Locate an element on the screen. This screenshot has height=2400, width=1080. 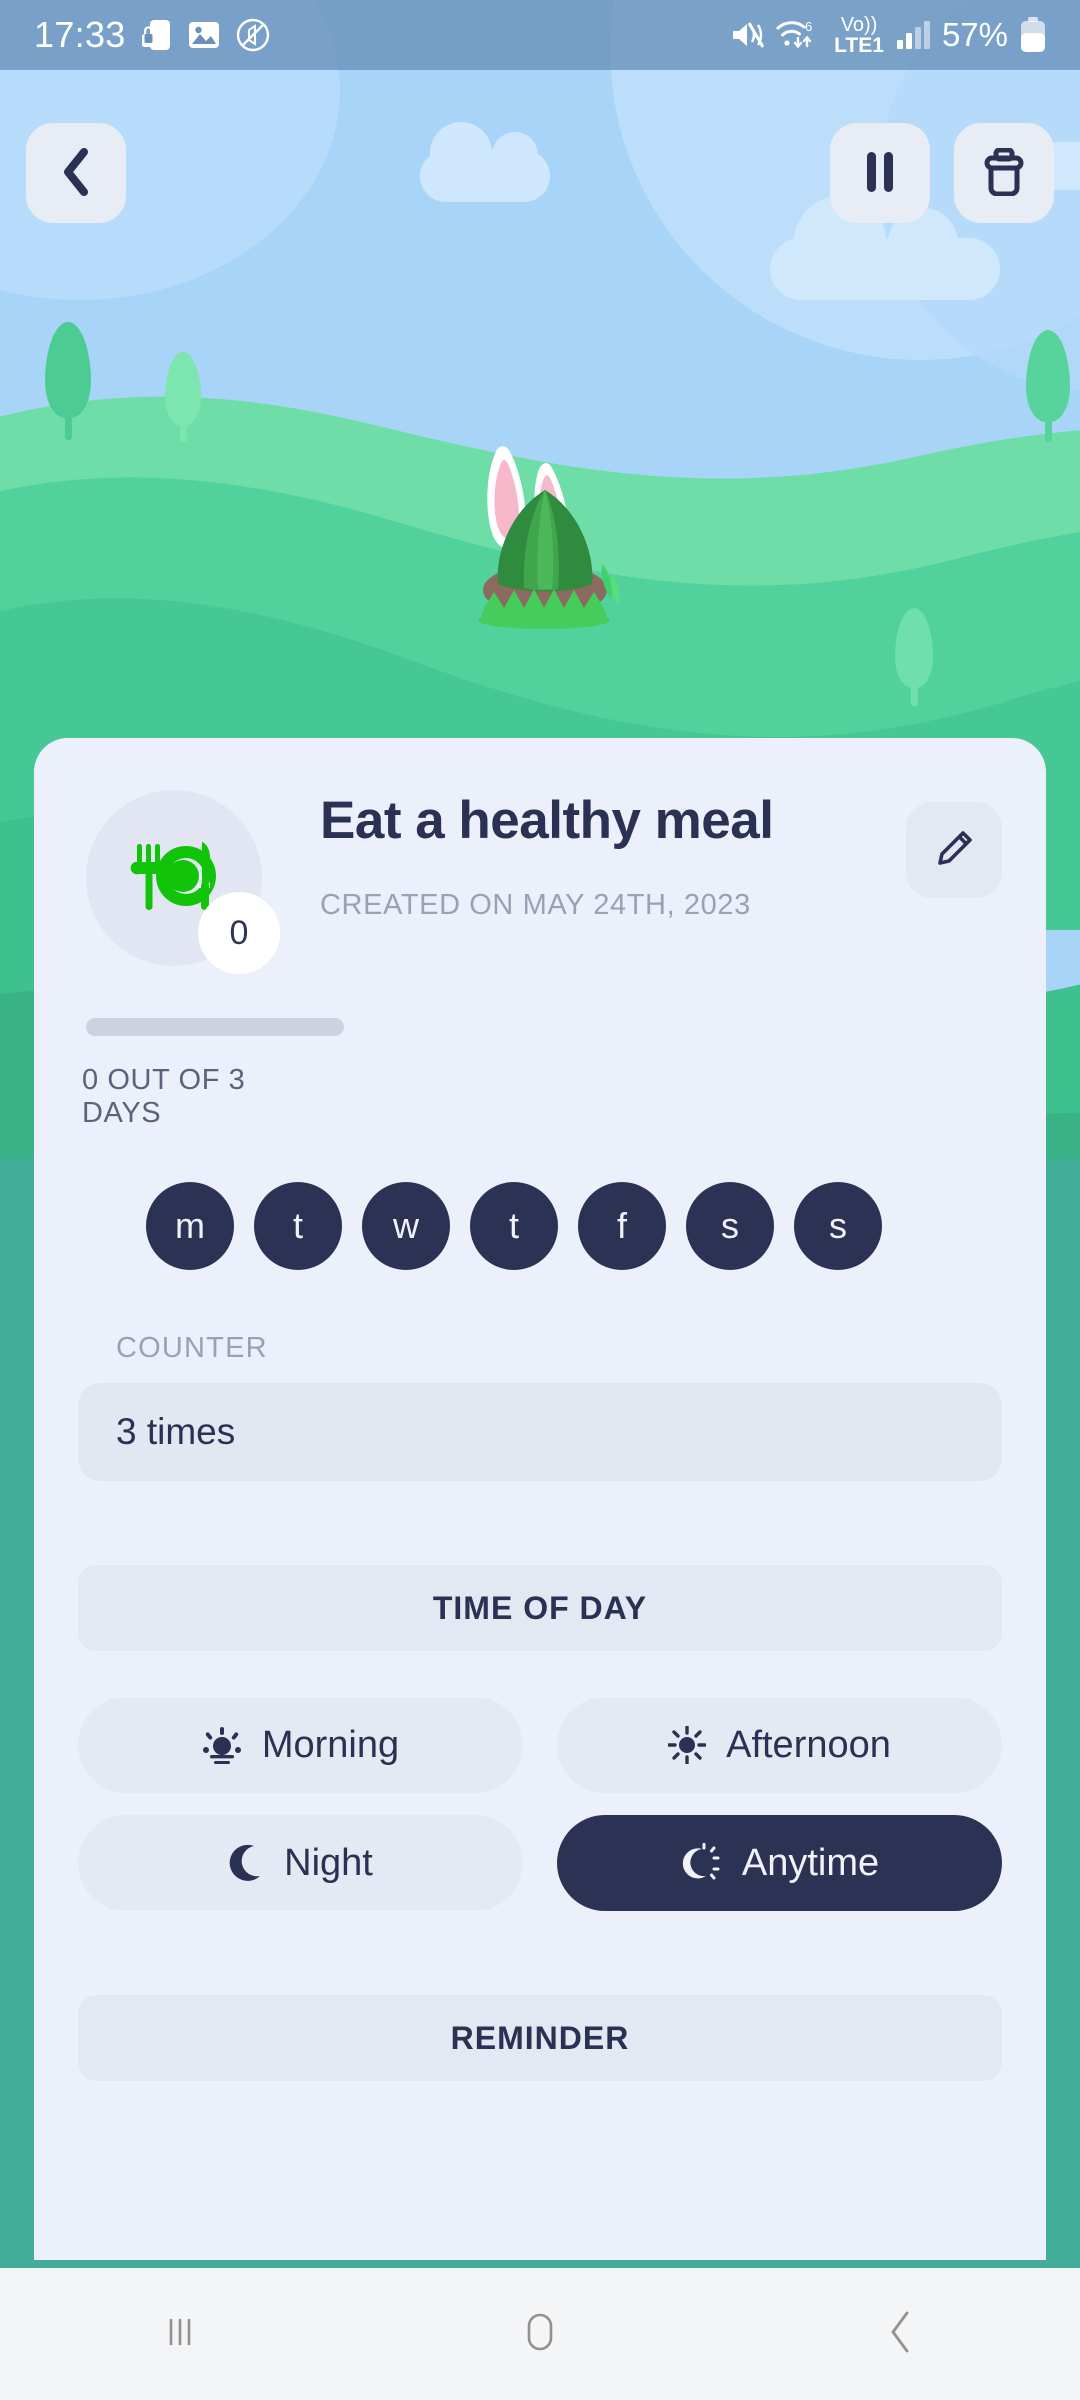
time-of-day-header: TIME OF DAY is located at coordinates (540, 1608).